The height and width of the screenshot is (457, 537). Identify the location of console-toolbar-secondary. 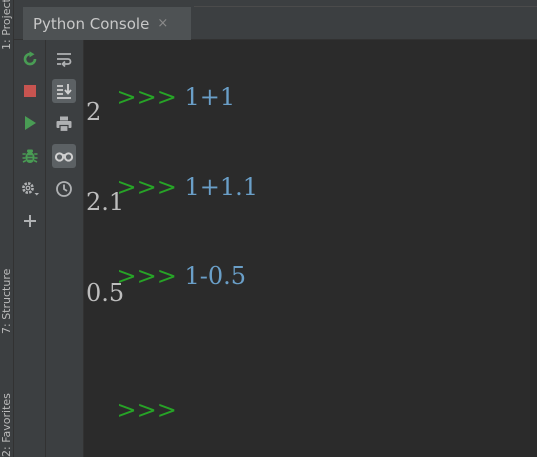
(65, 248).